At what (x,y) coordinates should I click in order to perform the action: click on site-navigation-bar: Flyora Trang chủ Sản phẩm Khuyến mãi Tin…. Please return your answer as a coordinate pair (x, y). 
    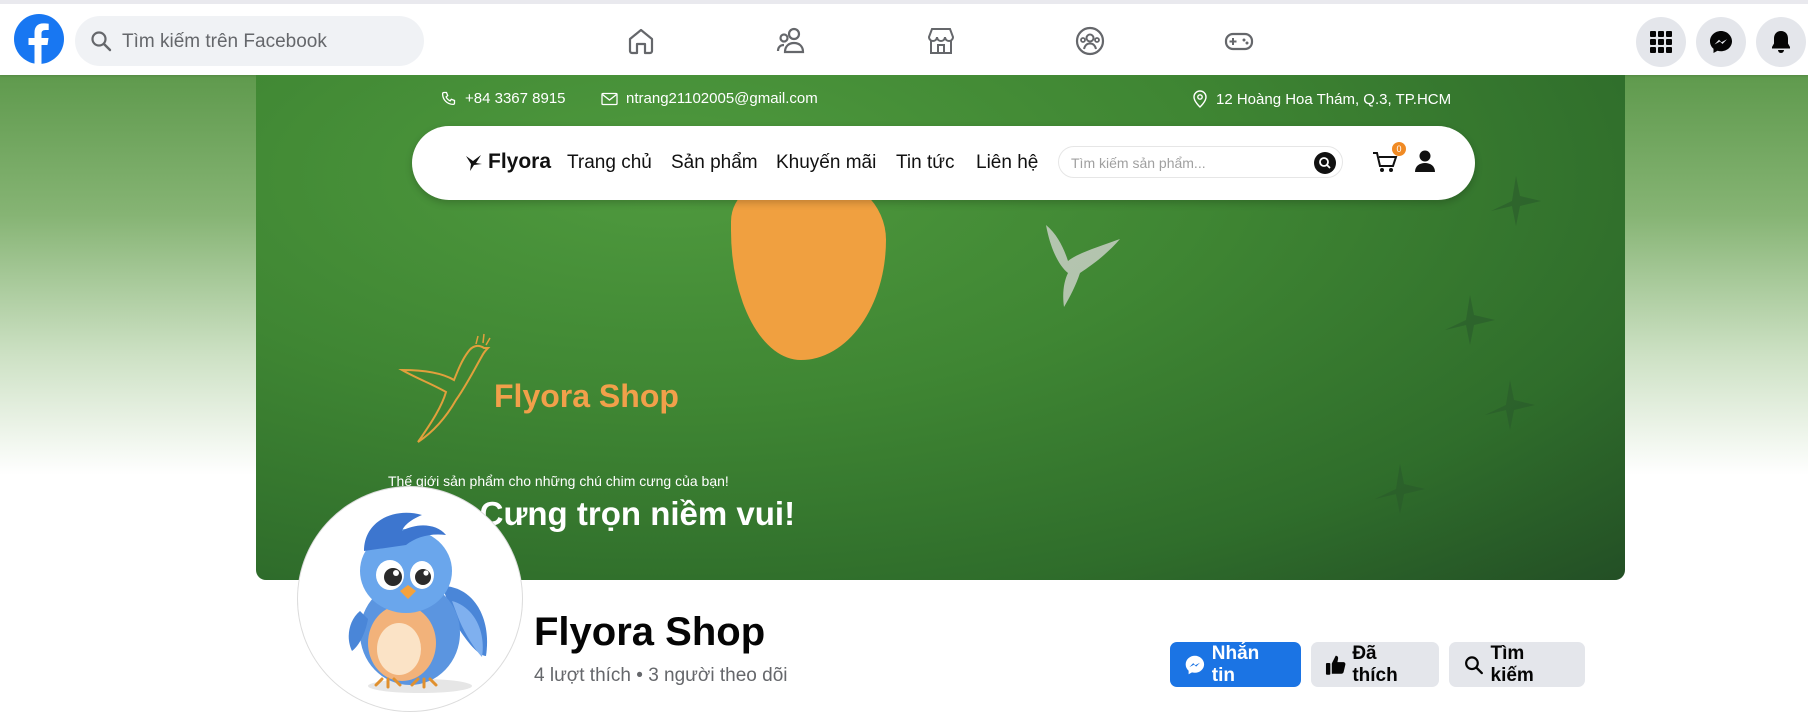
    Looking at the image, I should click on (943, 163).